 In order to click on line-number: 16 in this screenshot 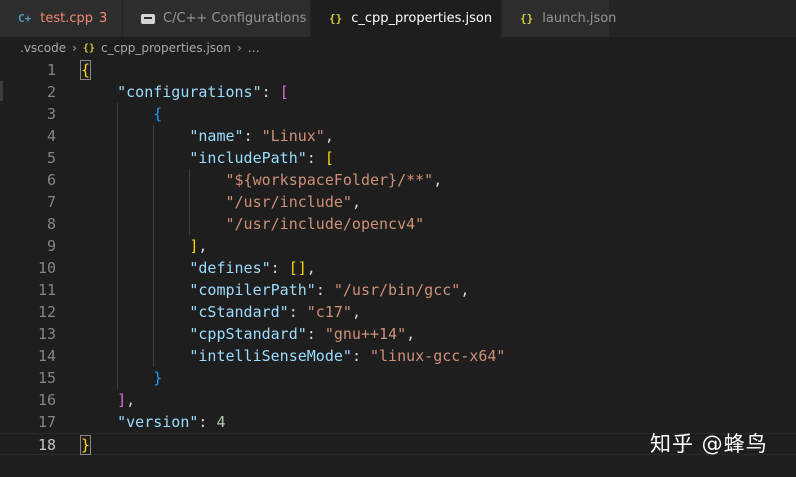, I will do `click(46, 400)`.